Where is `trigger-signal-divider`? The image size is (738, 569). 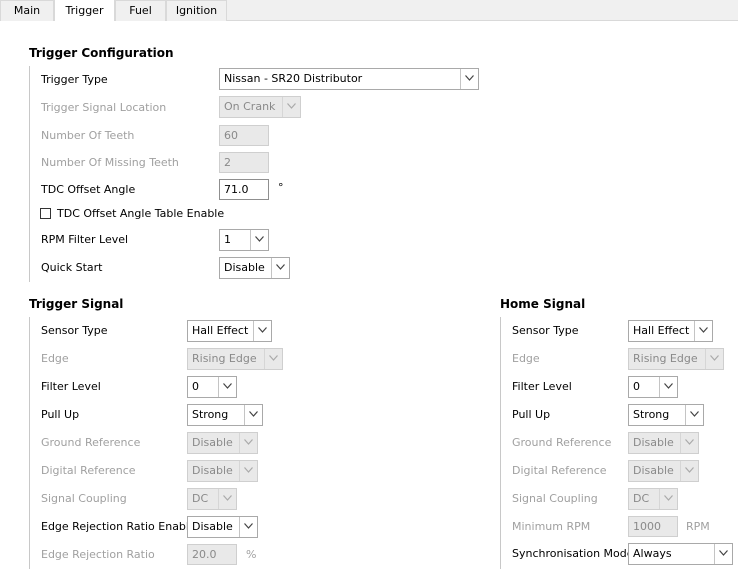
trigger-signal-divider is located at coordinates (29, 443).